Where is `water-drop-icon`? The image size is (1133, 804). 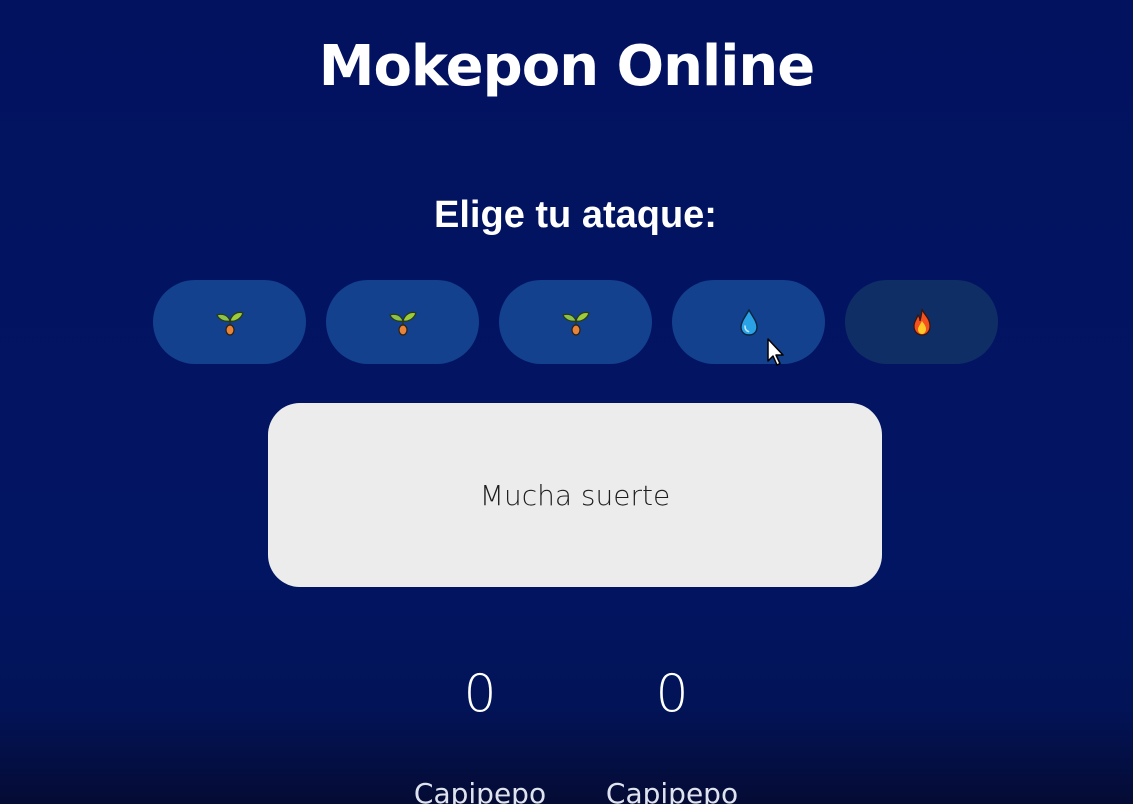
water-drop-icon is located at coordinates (748, 322).